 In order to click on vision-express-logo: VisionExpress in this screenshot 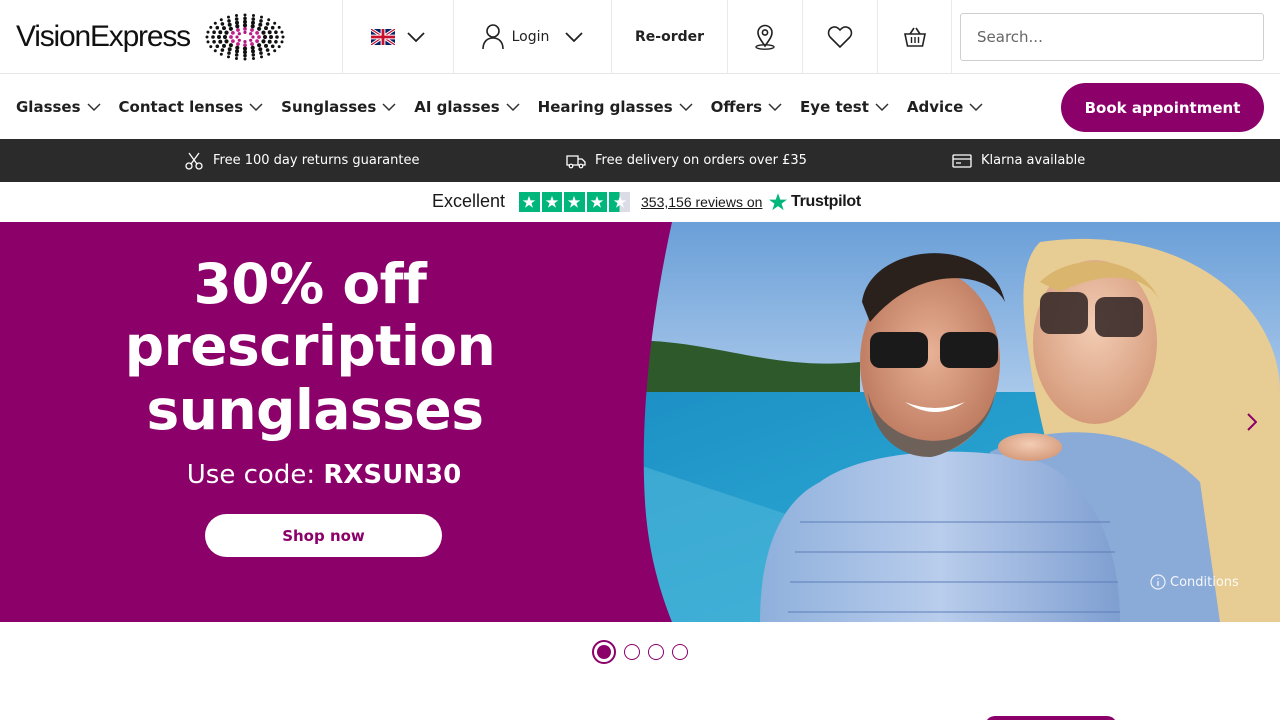, I will do `click(154, 37)`.